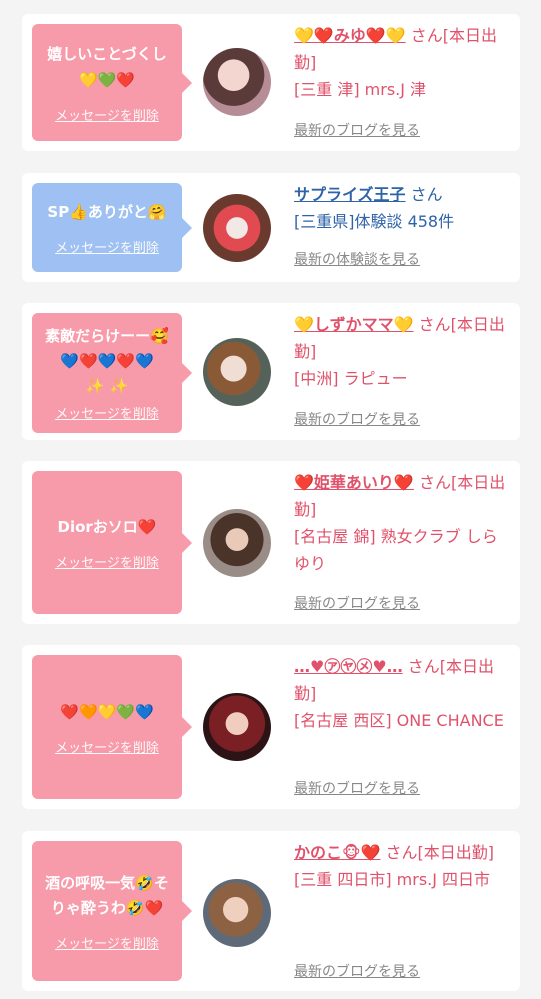 This screenshot has height=999, width=541. Describe the element at coordinates (350, 194) in the screenshot. I see `profile-name-link: サプライズ王子` at that location.